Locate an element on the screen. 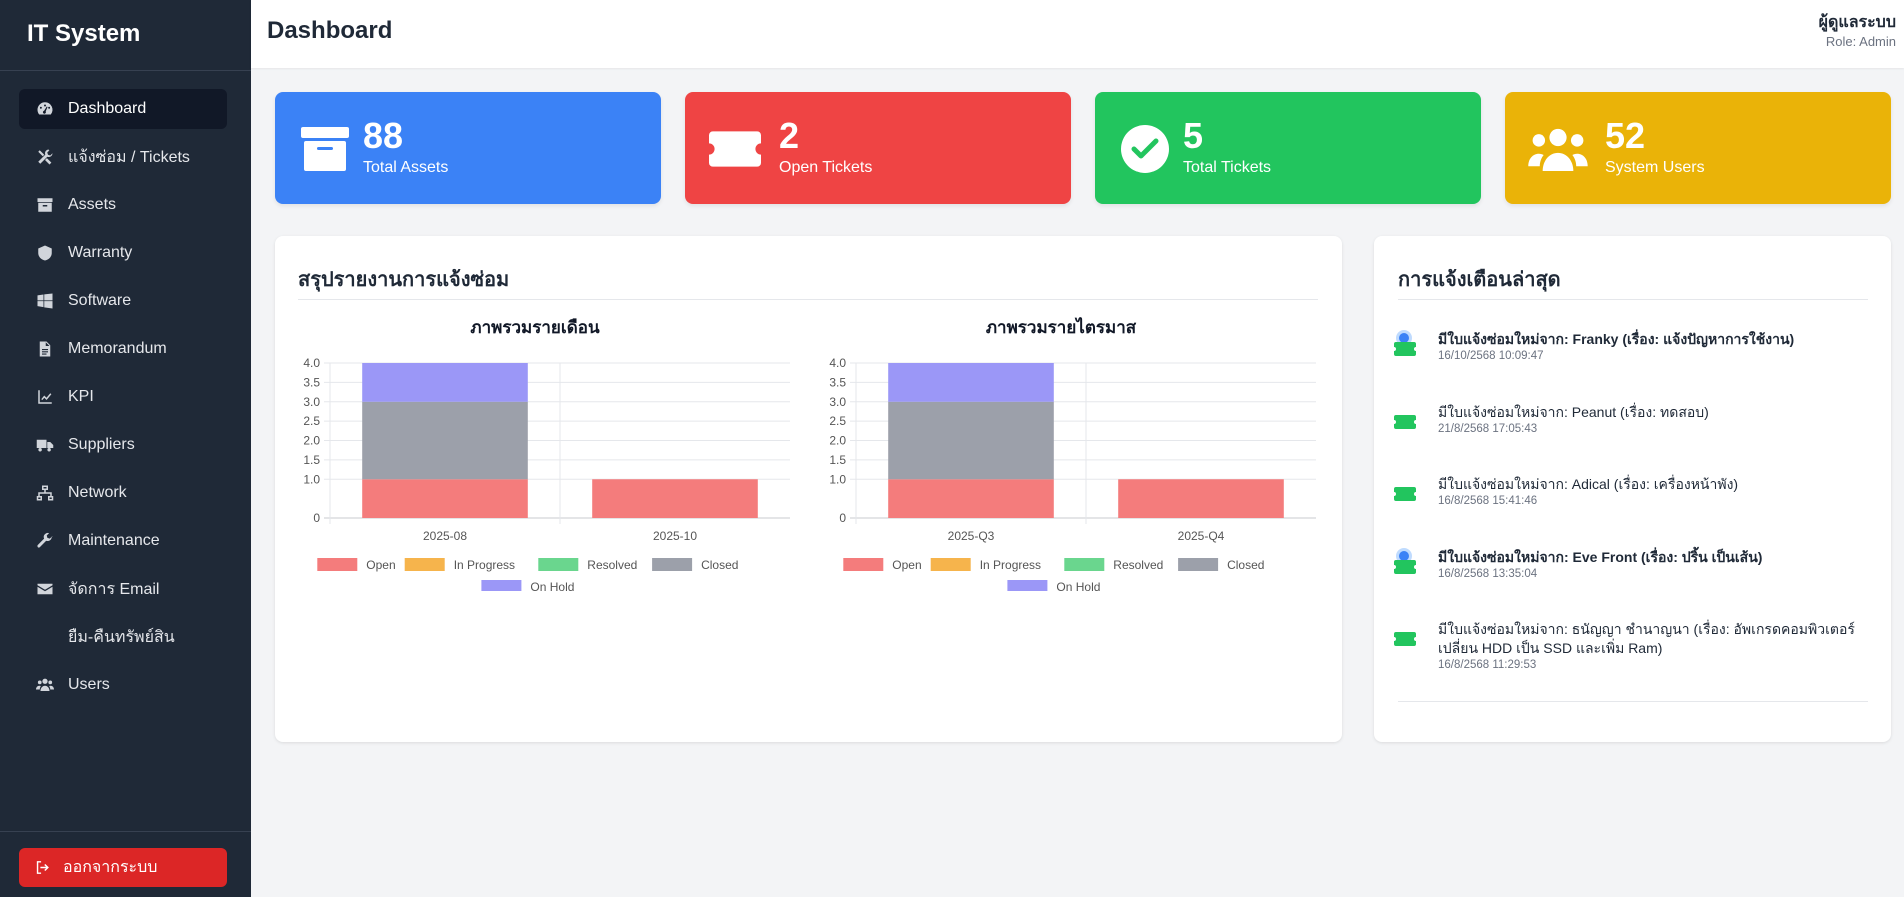 The width and height of the screenshot is (1904, 897). sidebar-item-dashboard: Dashboard is located at coordinates (123, 109).